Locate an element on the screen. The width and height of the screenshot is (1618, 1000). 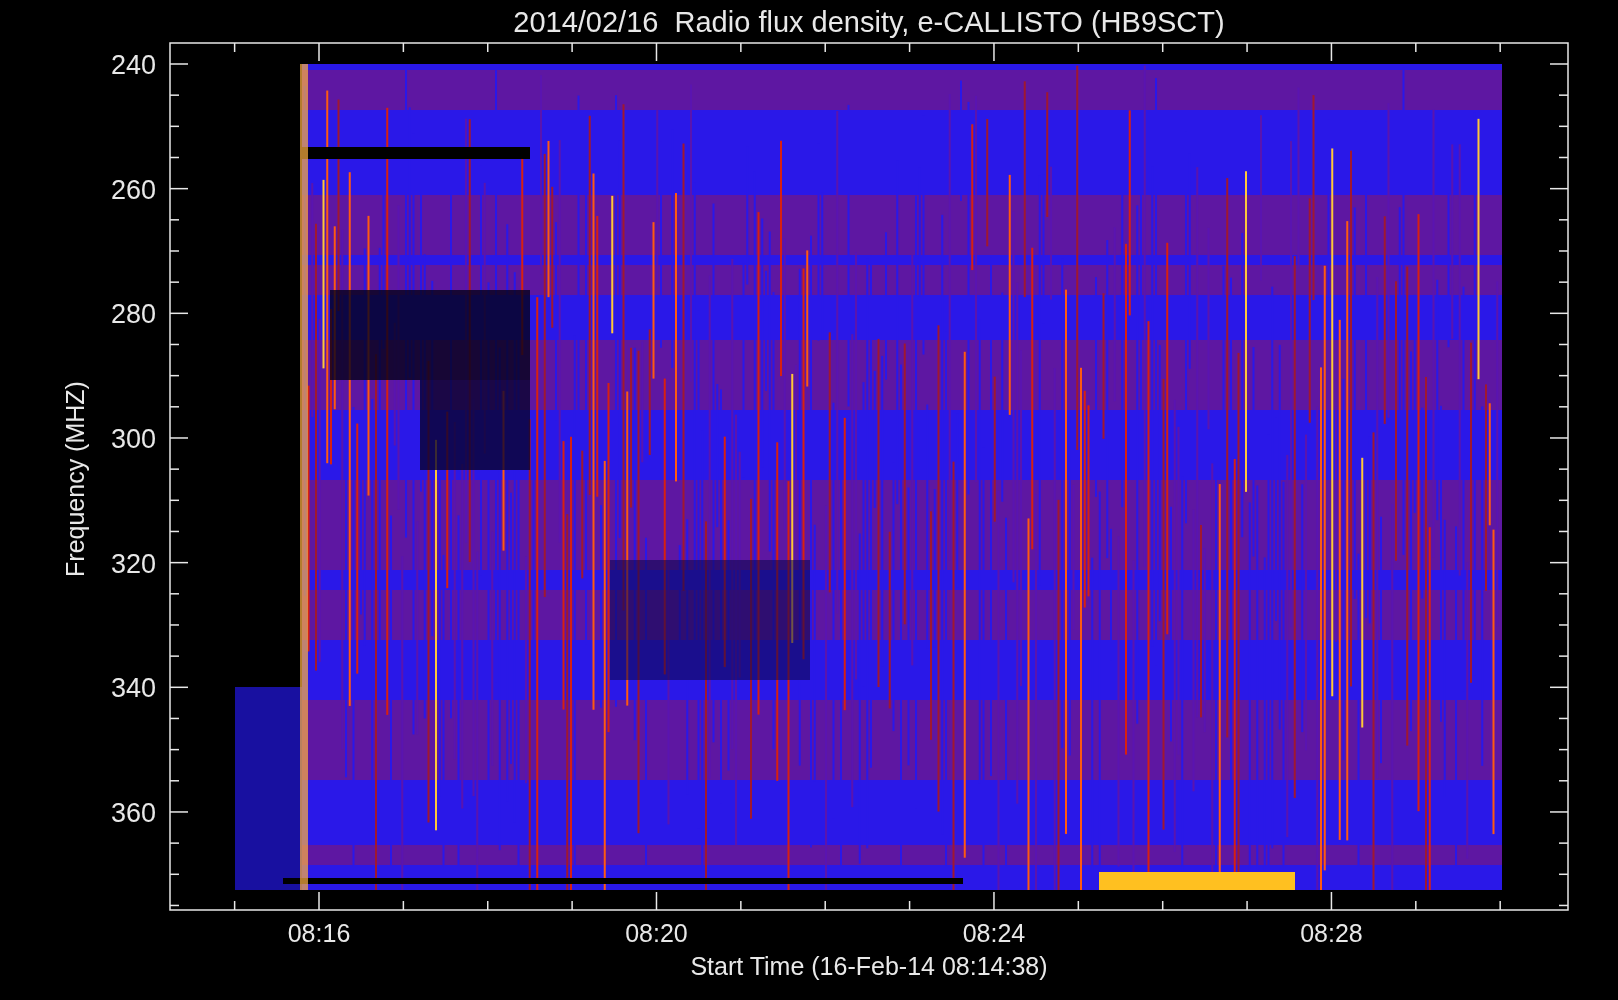
axis-tick-label: 280 is located at coordinates (133, 314).